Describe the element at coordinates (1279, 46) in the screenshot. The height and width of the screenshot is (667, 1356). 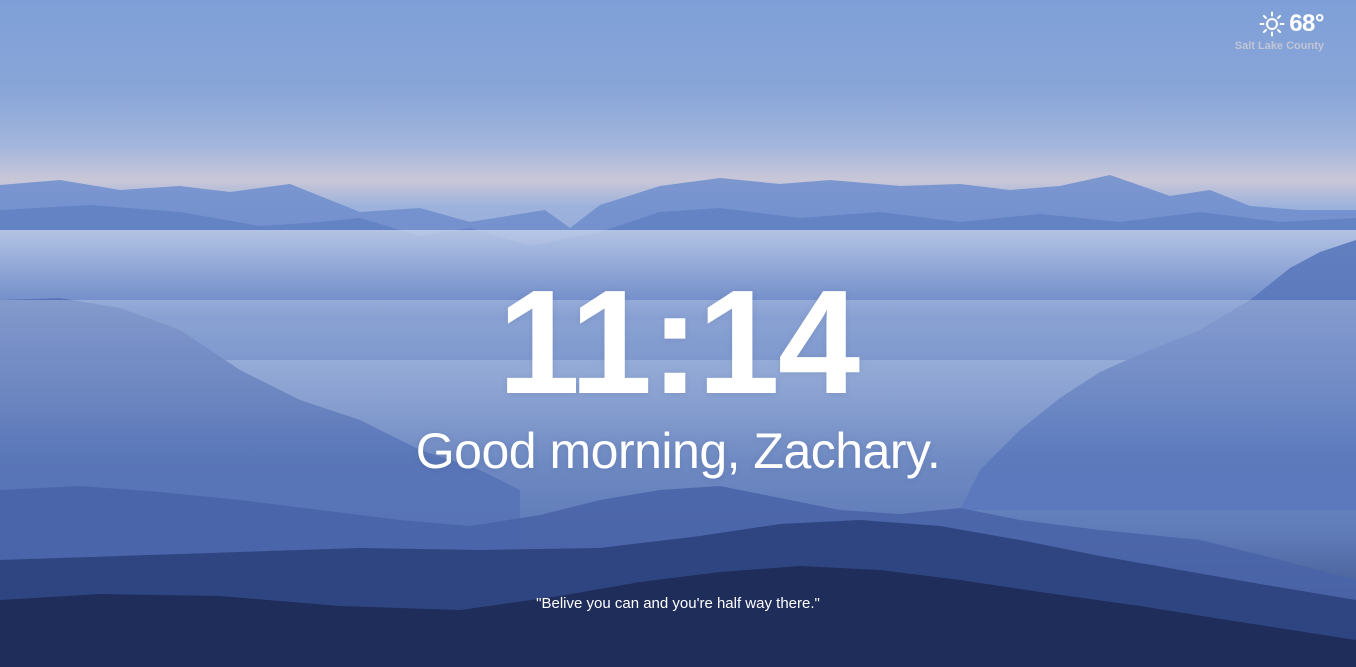
I see `weather-location: Salt Lake County` at that location.